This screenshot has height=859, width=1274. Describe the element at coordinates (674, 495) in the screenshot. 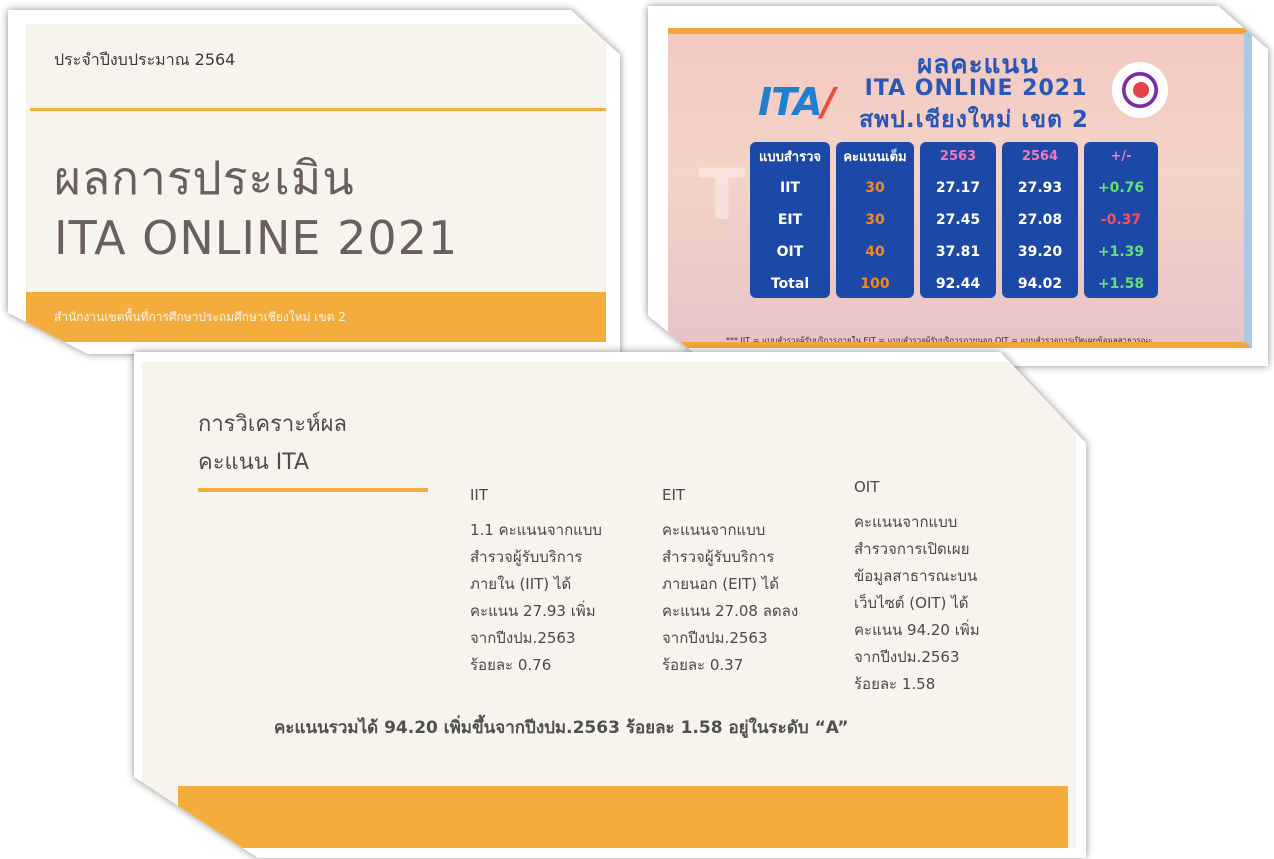

I see `eit-heading: EIT` at that location.